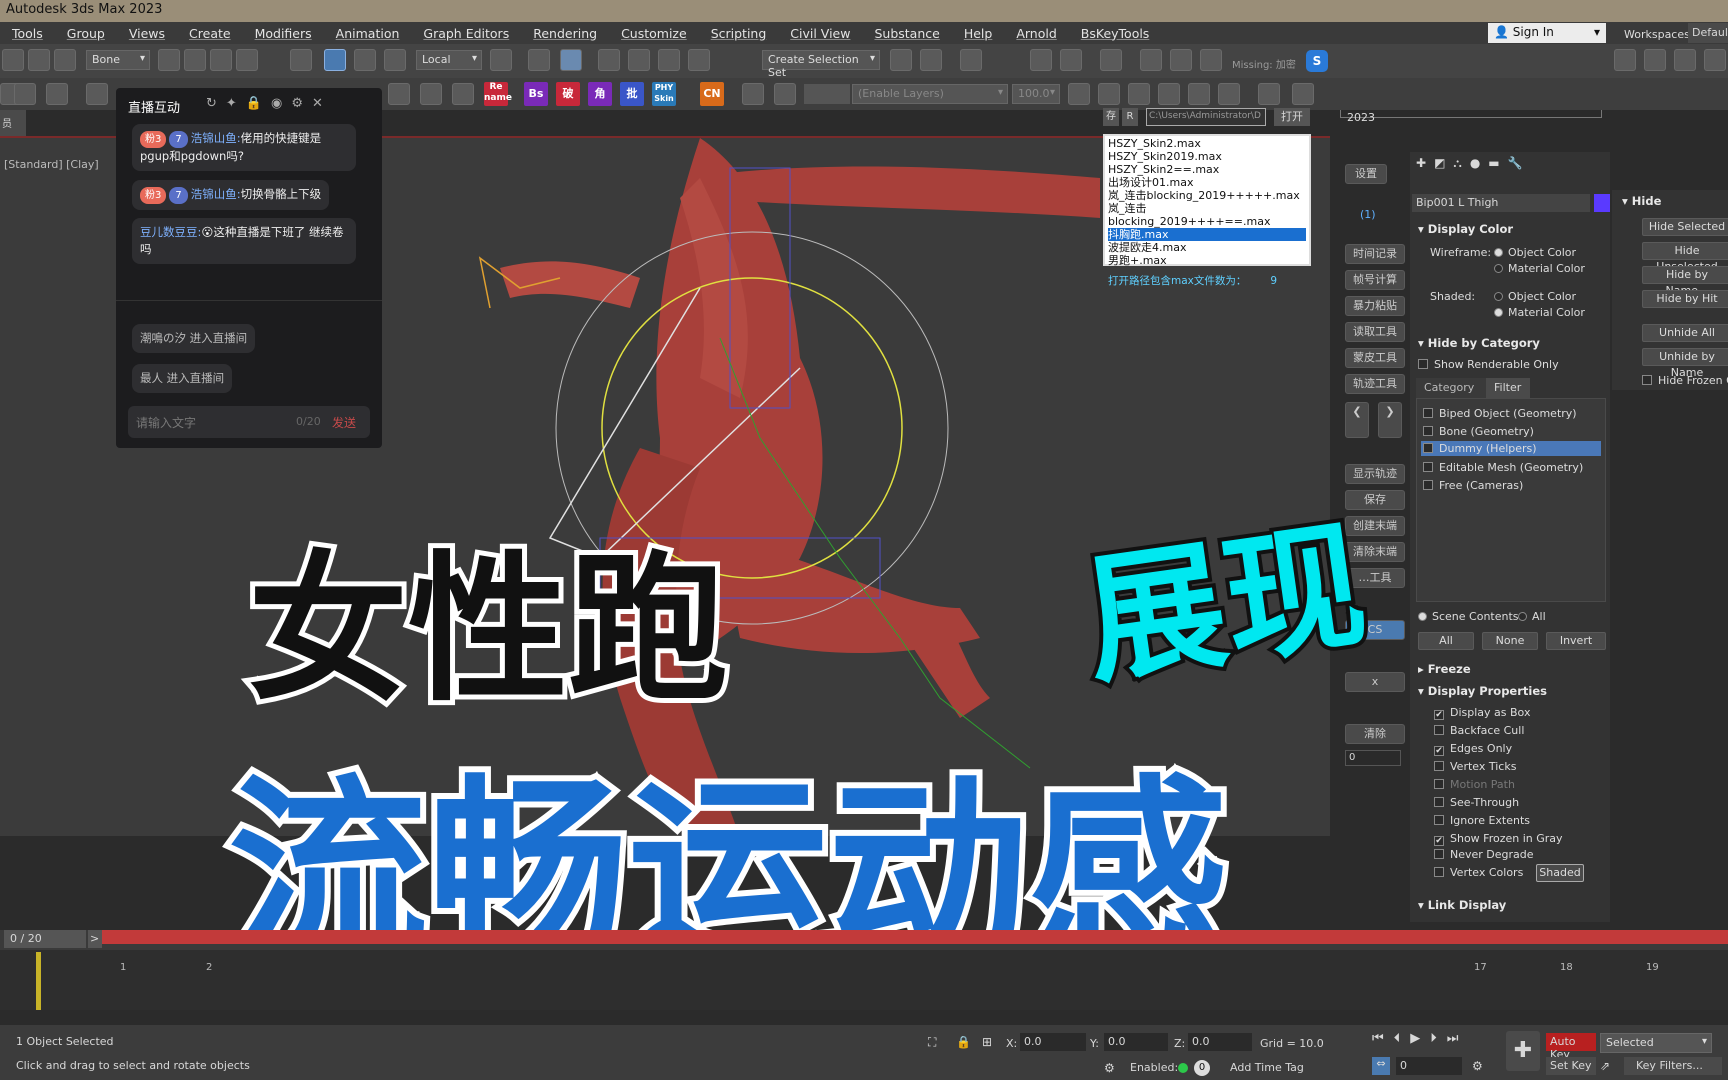 This screenshot has width=1728, height=1080. What do you see at coordinates (609, 60) in the screenshot?
I see `snaps-toggle-icon` at bounding box center [609, 60].